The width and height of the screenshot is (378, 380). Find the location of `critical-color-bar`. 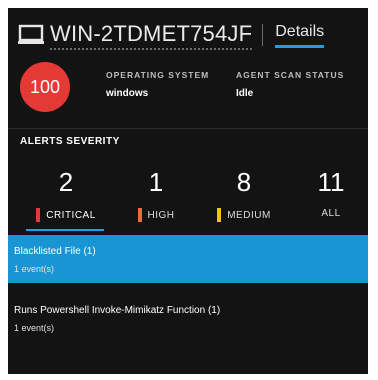

critical-color-bar is located at coordinates (38, 215).